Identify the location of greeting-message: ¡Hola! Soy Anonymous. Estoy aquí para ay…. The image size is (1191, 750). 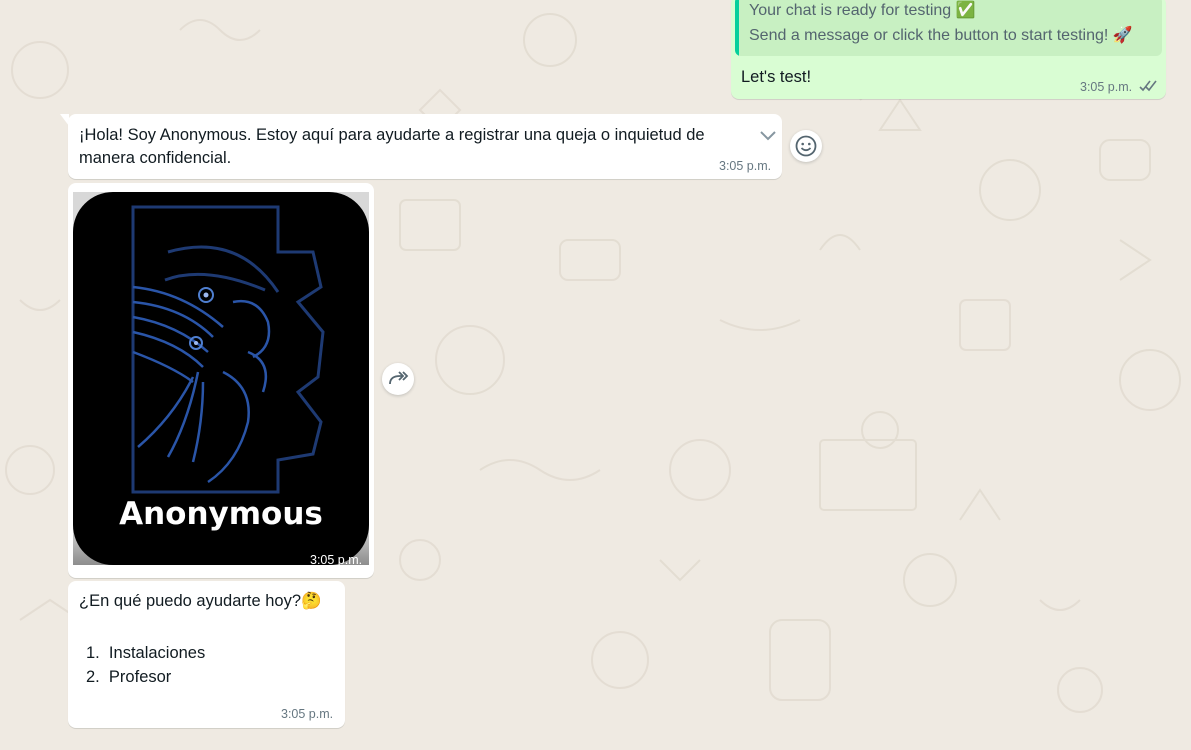
(425, 146).